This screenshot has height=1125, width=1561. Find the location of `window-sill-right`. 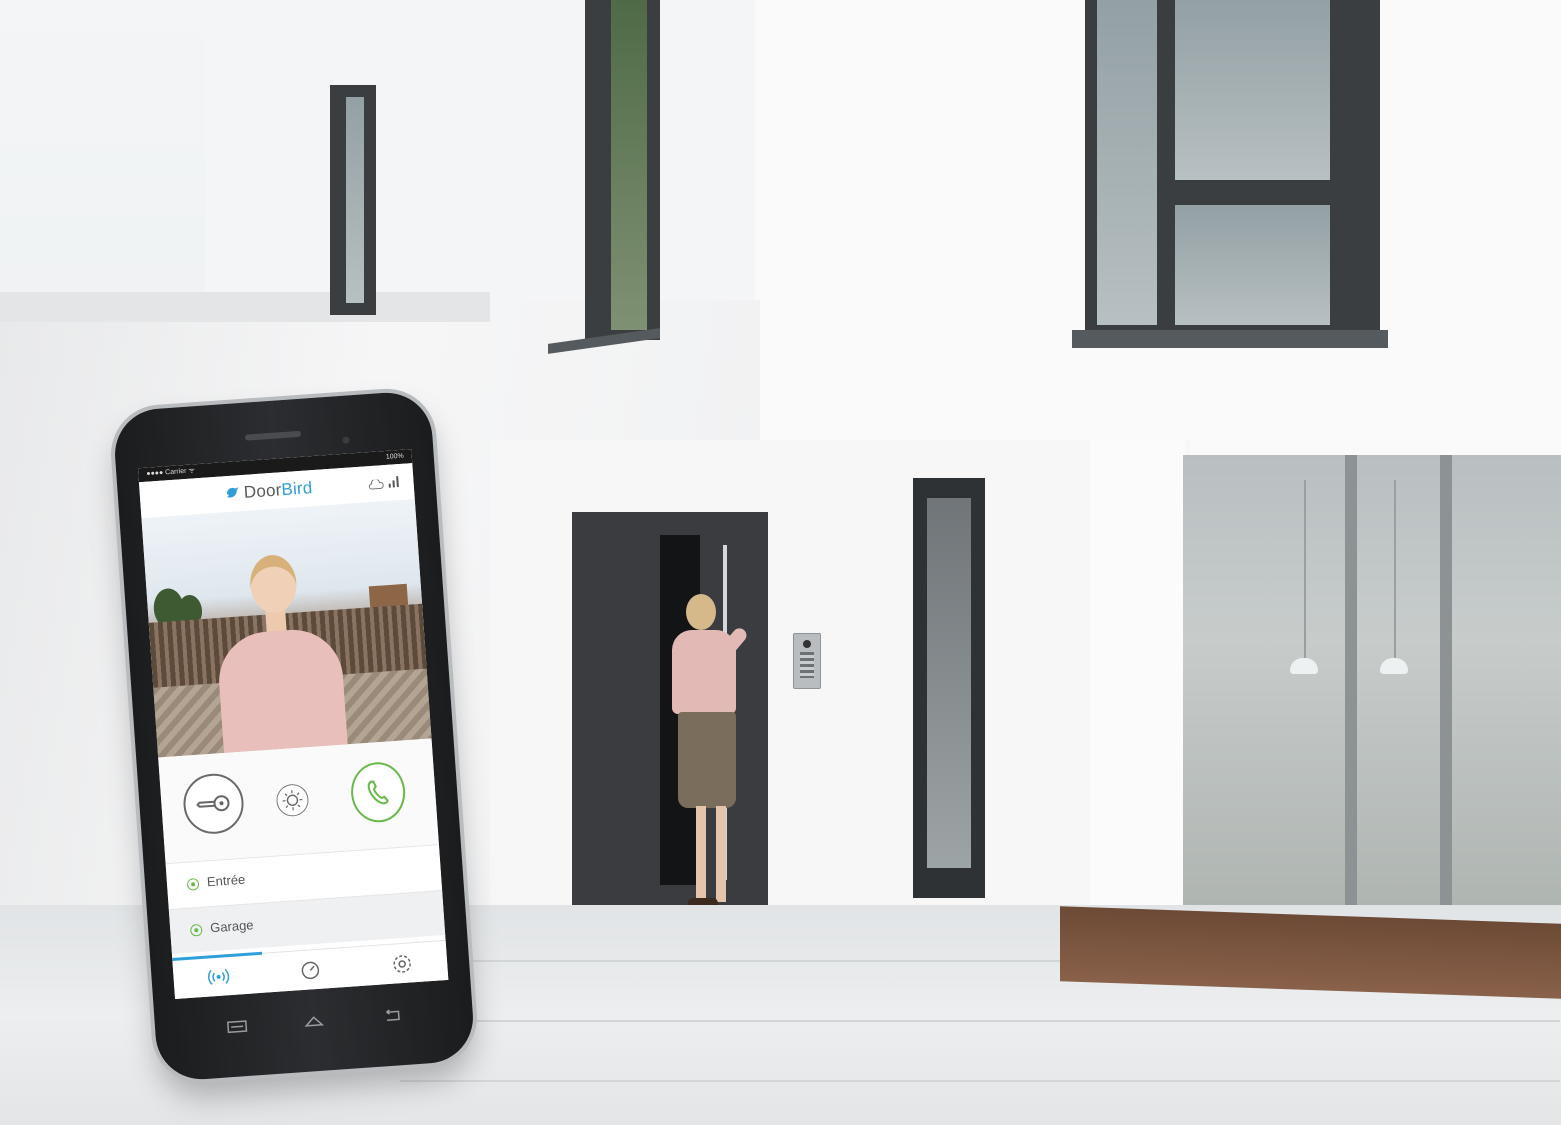

window-sill-right is located at coordinates (1230, 339).